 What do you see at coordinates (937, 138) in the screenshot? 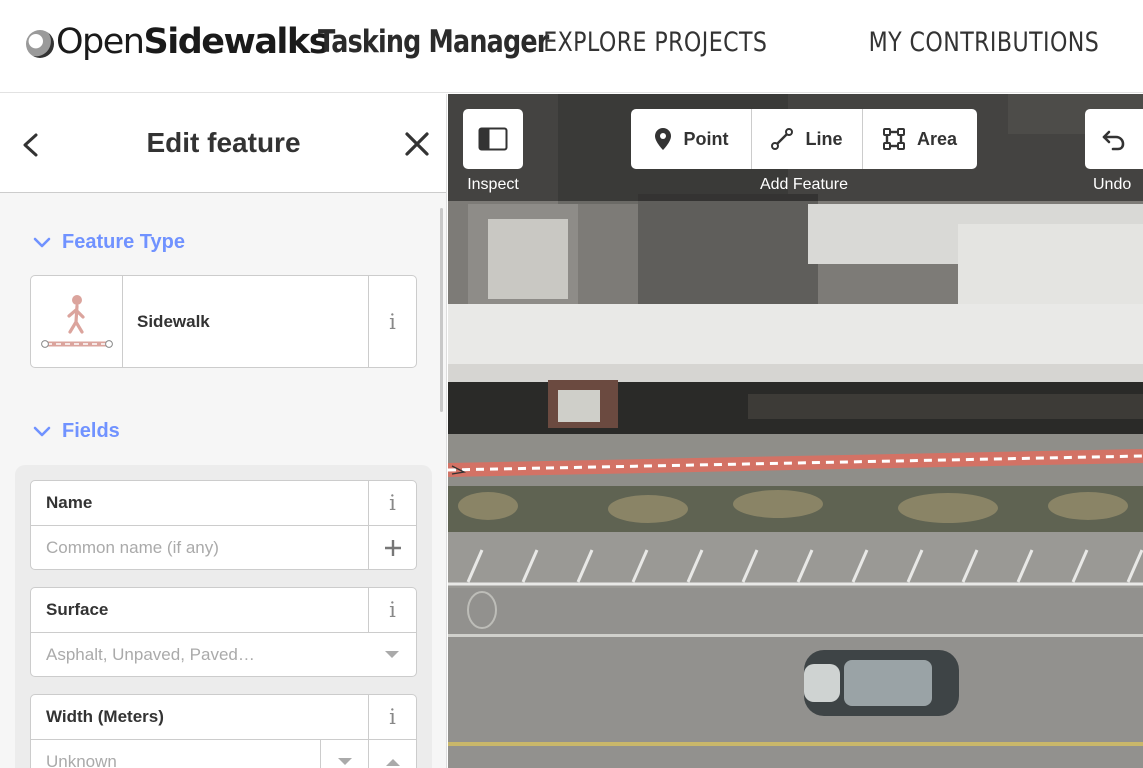
I see `area-label: Area` at bounding box center [937, 138].